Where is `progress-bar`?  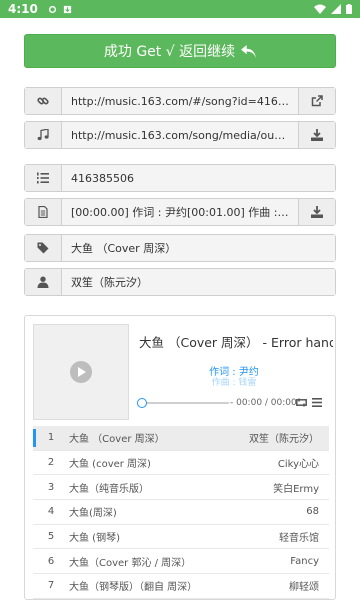
progress-bar is located at coordinates (183, 403).